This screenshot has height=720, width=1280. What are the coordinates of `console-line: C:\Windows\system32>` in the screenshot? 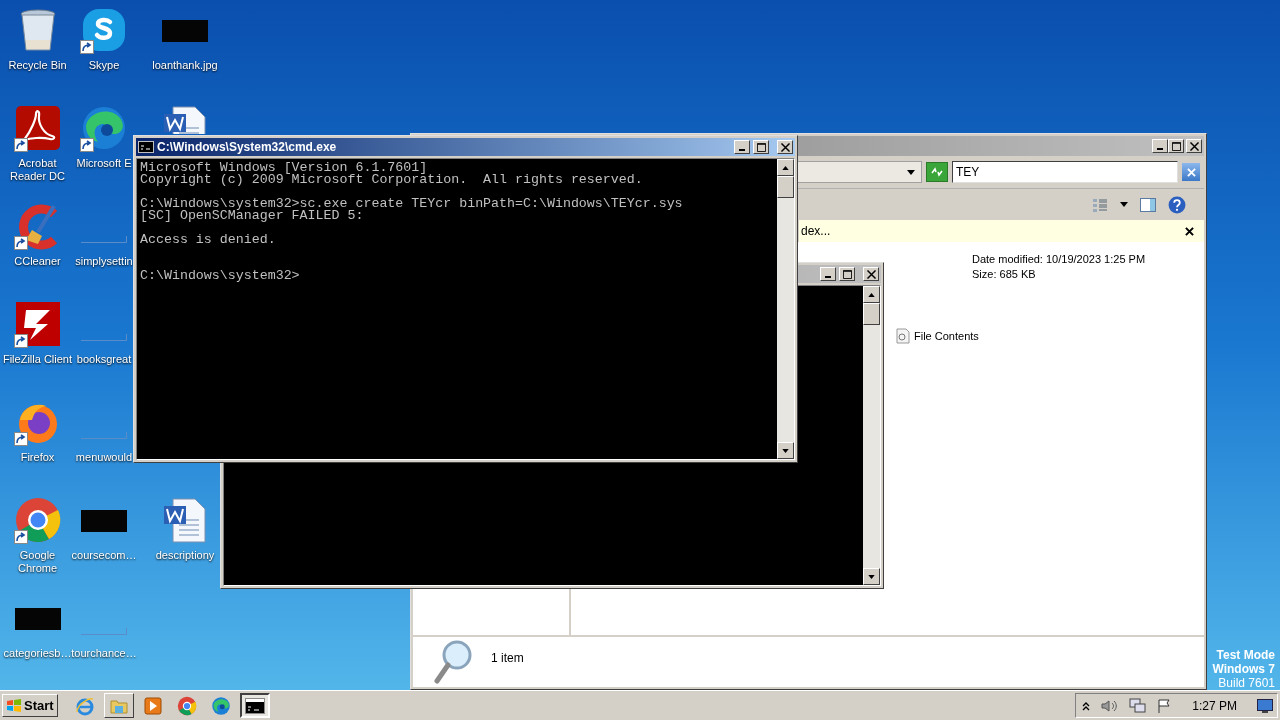 It's located at (220, 276).